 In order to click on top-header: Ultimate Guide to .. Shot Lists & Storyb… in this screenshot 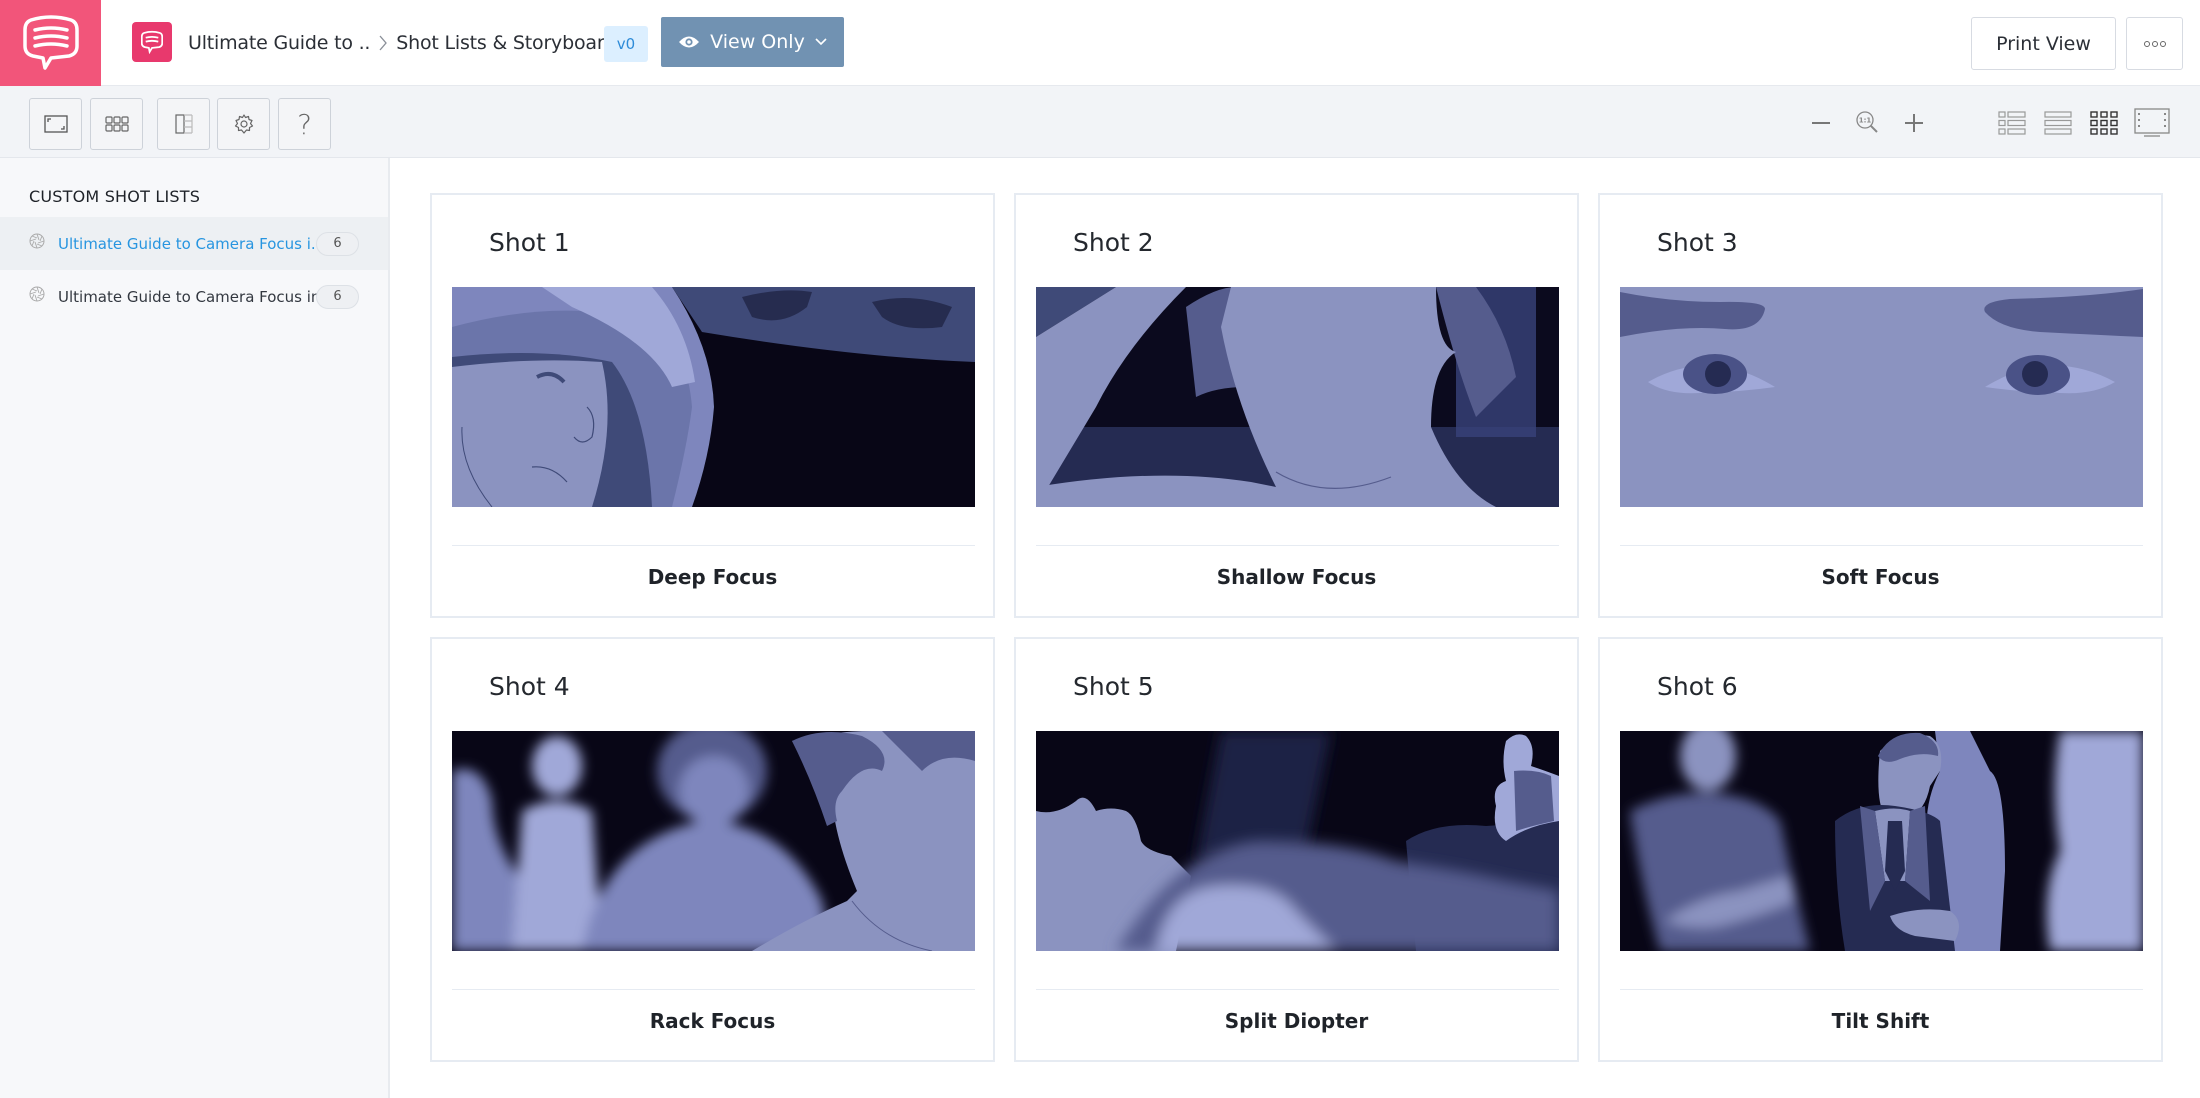, I will do `click(1100, 43)`.